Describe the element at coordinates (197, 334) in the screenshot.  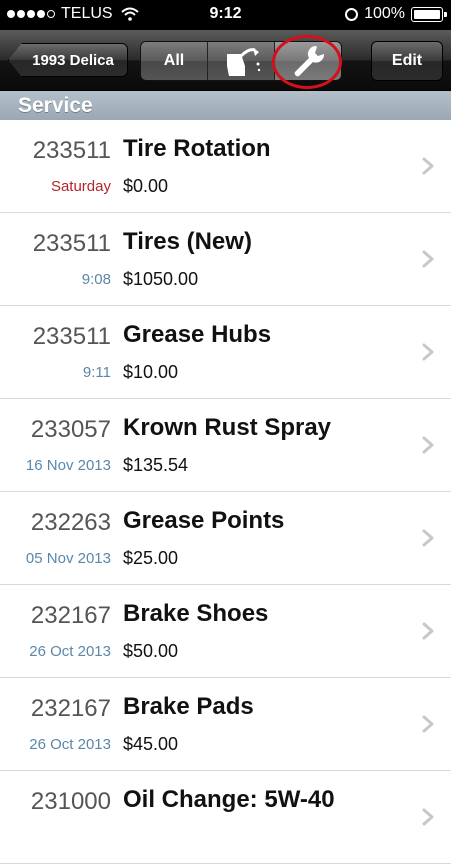
I see `service-name: Grease Hubs` at that location.